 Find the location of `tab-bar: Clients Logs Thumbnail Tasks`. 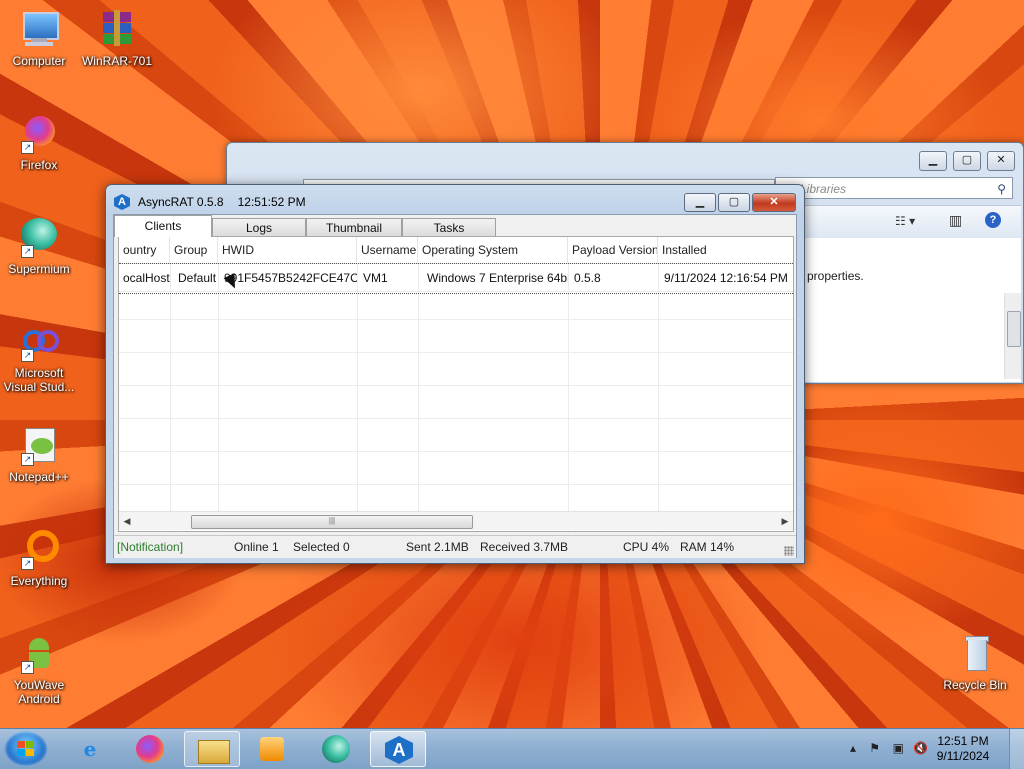

tab-bar: Clients Logs Thumbnail Tasks is located at coordinates (455, 226).